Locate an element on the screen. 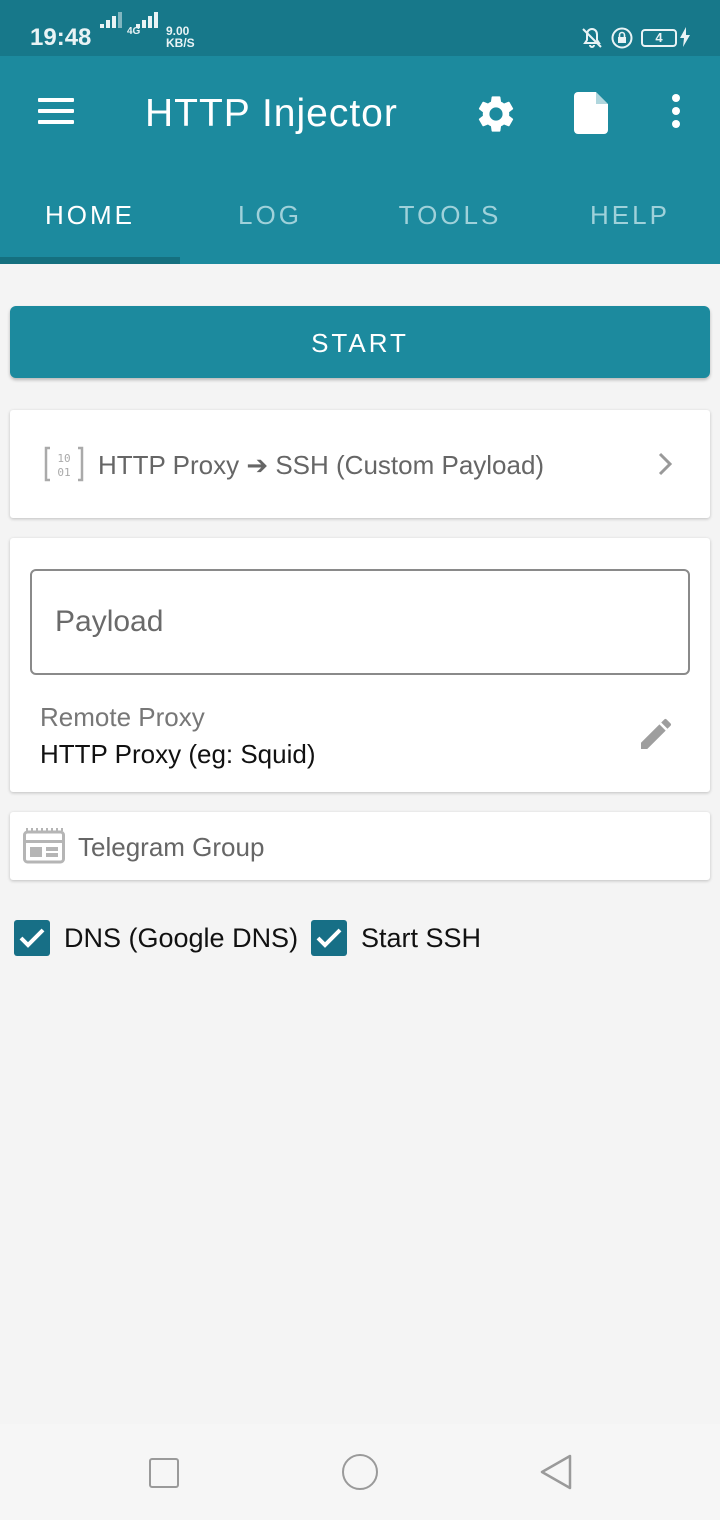 This screenshot has width=720, height=1520. chevron-right-icon is located at coordinates (665, 464).